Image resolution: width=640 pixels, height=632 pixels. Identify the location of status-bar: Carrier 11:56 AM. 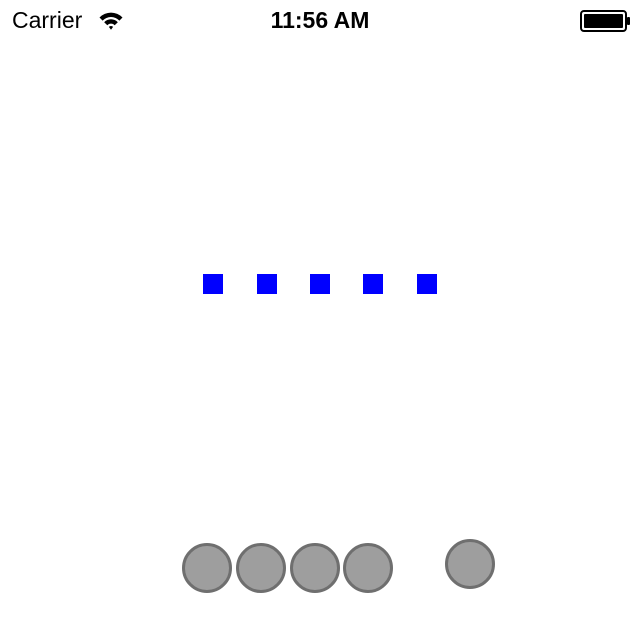
(320, 20).